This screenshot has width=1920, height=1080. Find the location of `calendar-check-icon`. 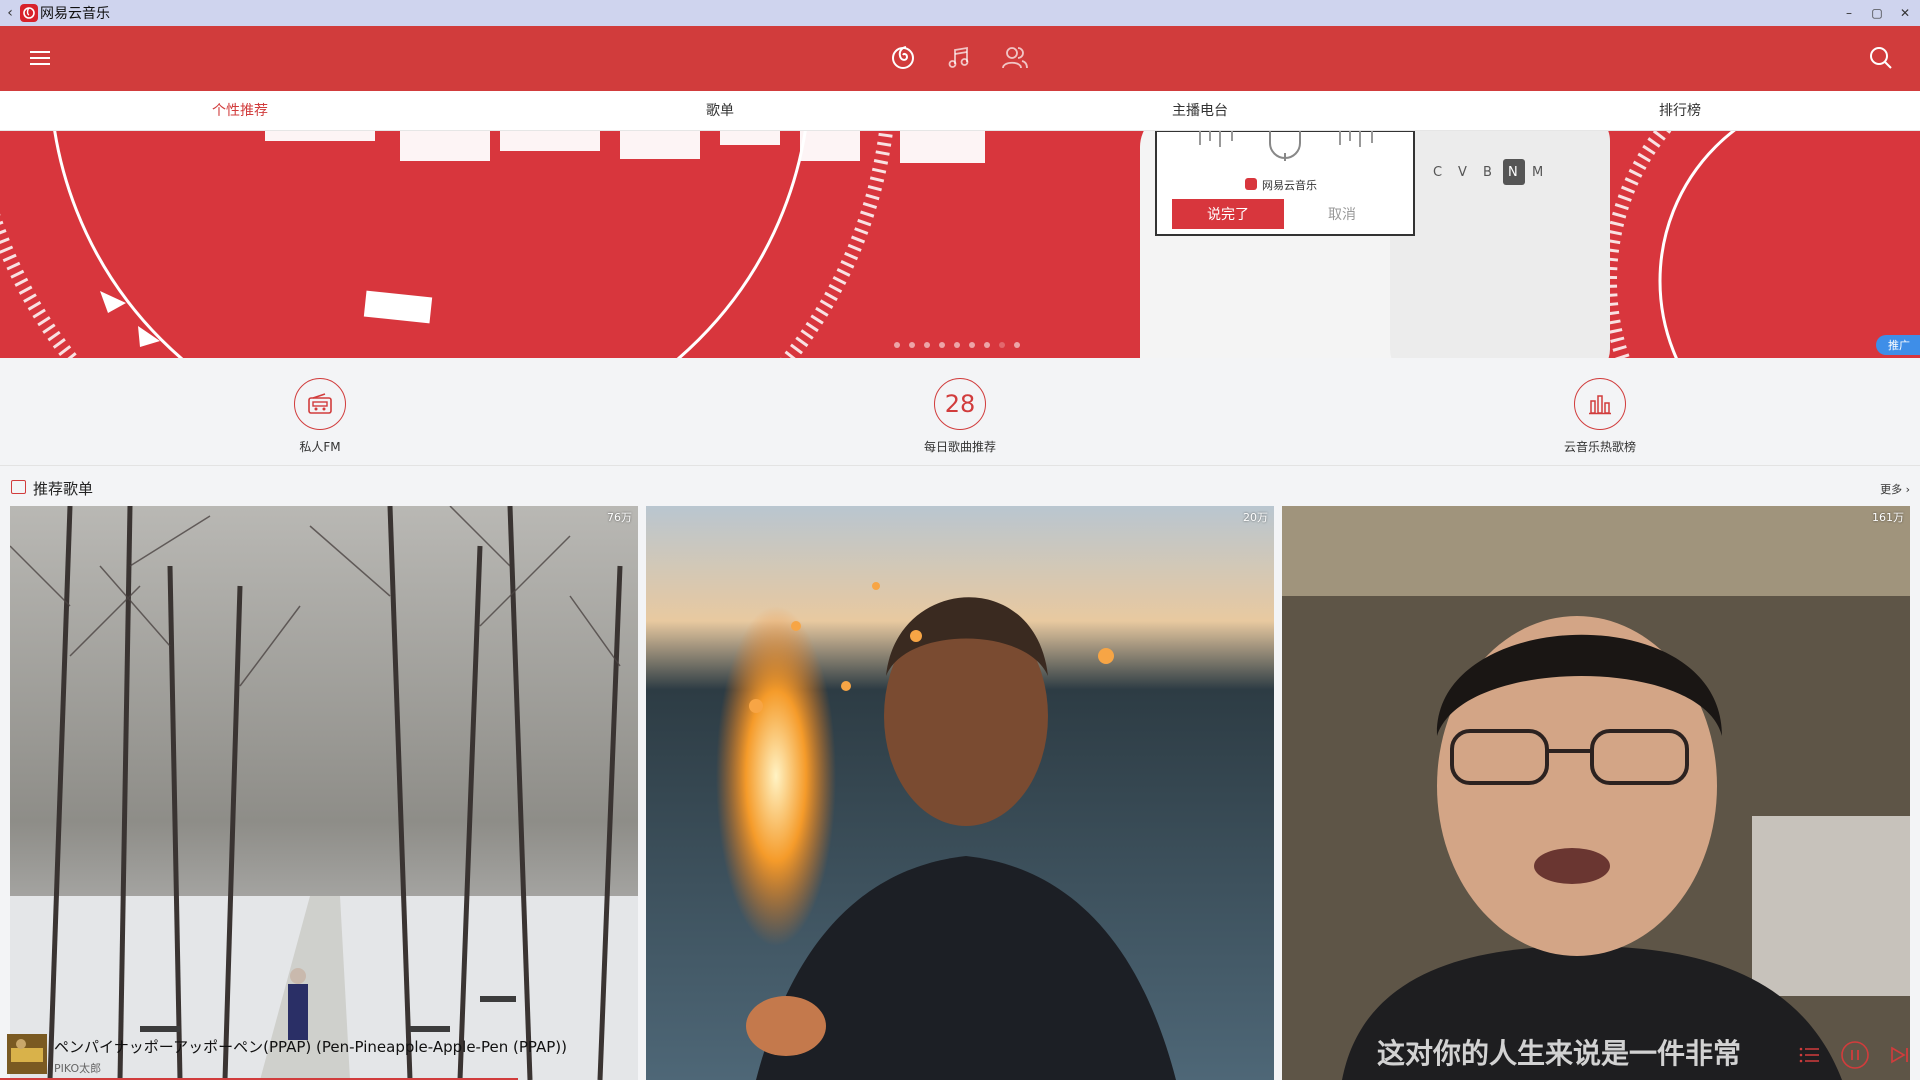

calendar-check-icon is located at coordinates (18, 487).